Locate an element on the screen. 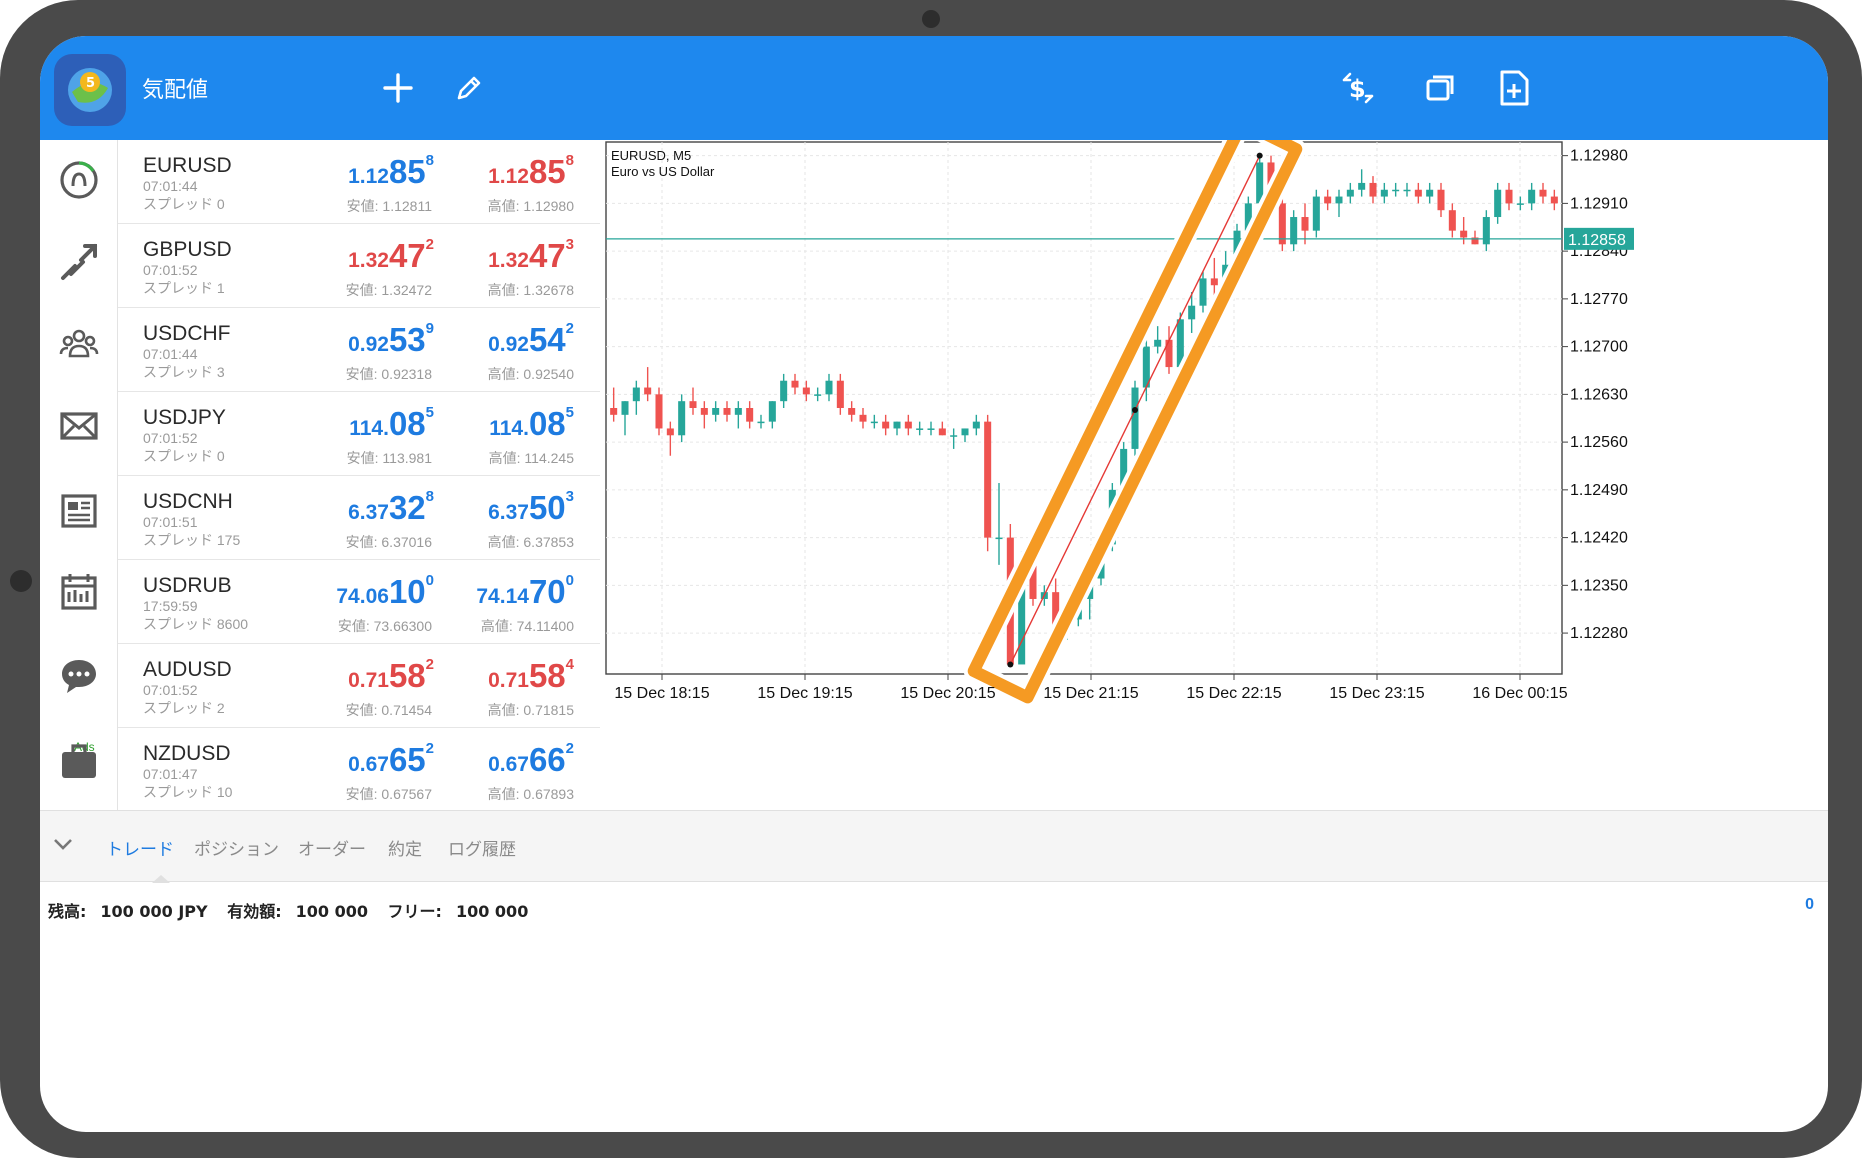  tab-log: ログ履歴 is located at coordinates (482, 847).